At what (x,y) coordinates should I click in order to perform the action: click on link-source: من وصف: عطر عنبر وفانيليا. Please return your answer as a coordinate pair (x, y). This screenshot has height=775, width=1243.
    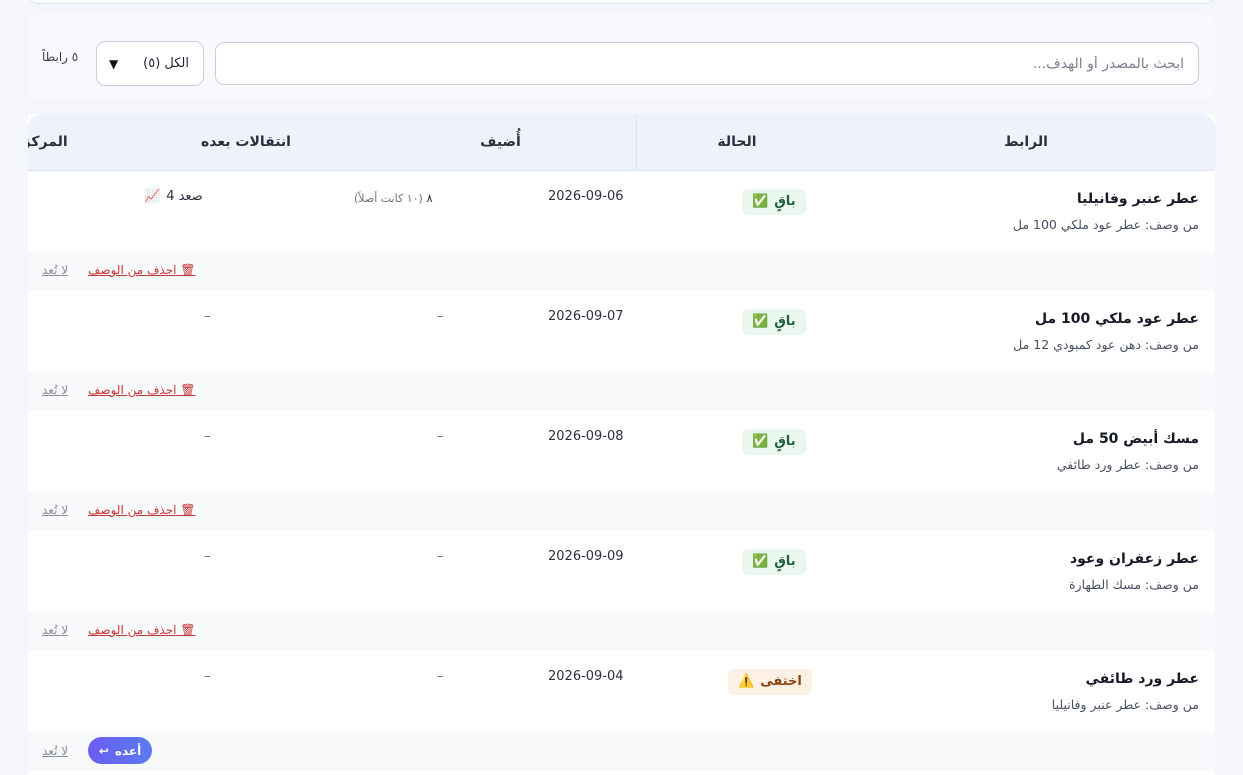
    Looking at the image, I should click on (1125, 704).